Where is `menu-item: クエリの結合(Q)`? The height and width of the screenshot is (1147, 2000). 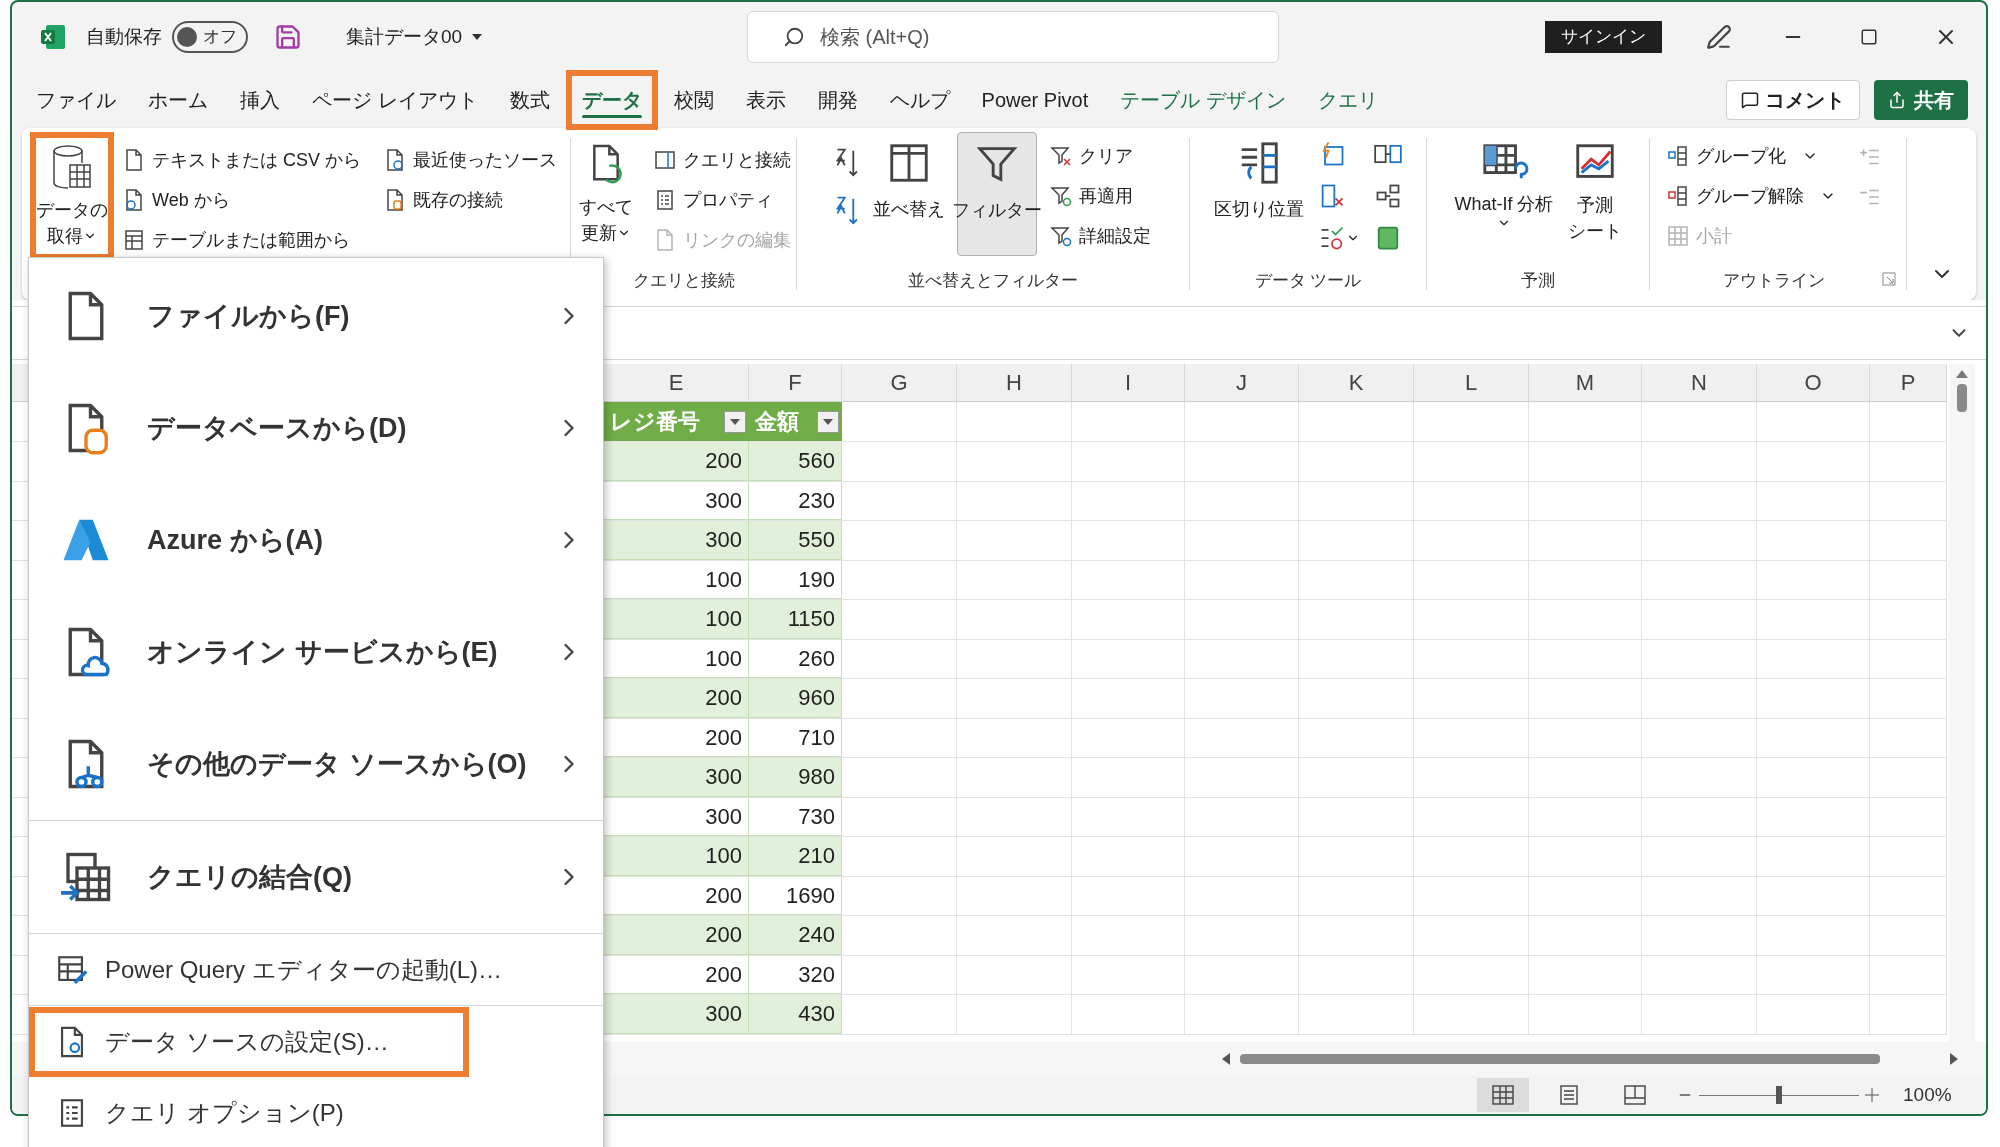
menu-item: クエリの結合(Q) is located at coordinates (316, 877).